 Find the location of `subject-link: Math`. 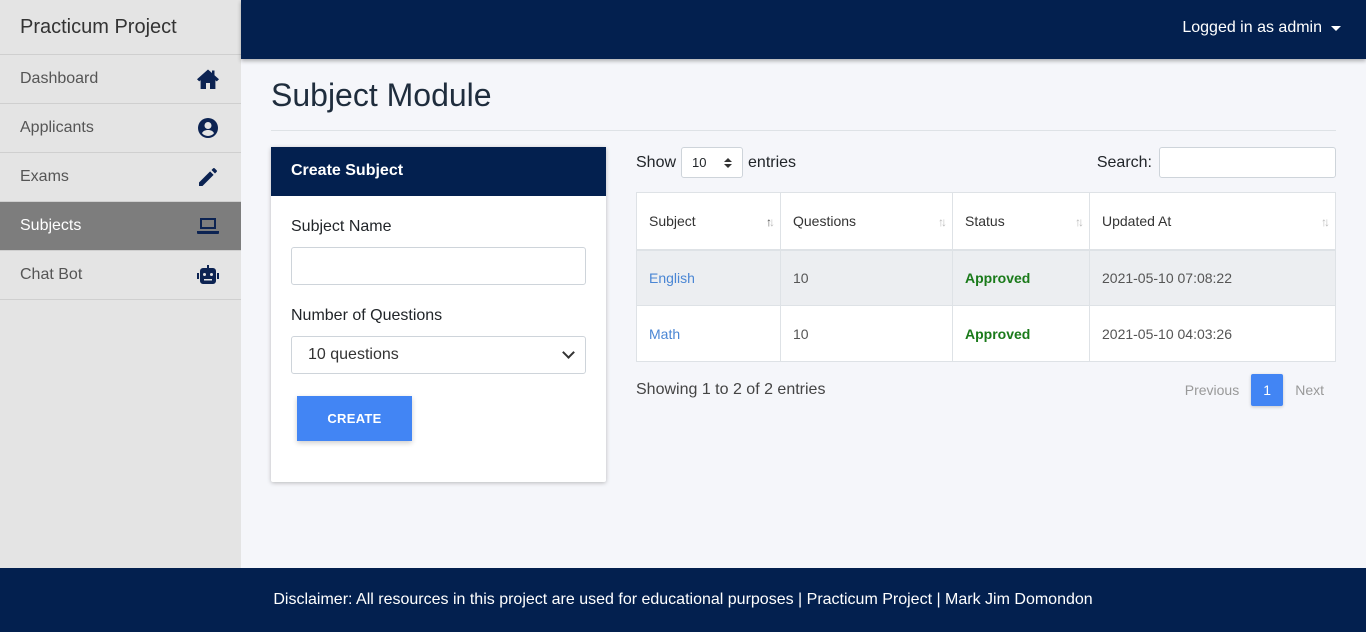

subject-link: Math is located at coordinates (664, 334).